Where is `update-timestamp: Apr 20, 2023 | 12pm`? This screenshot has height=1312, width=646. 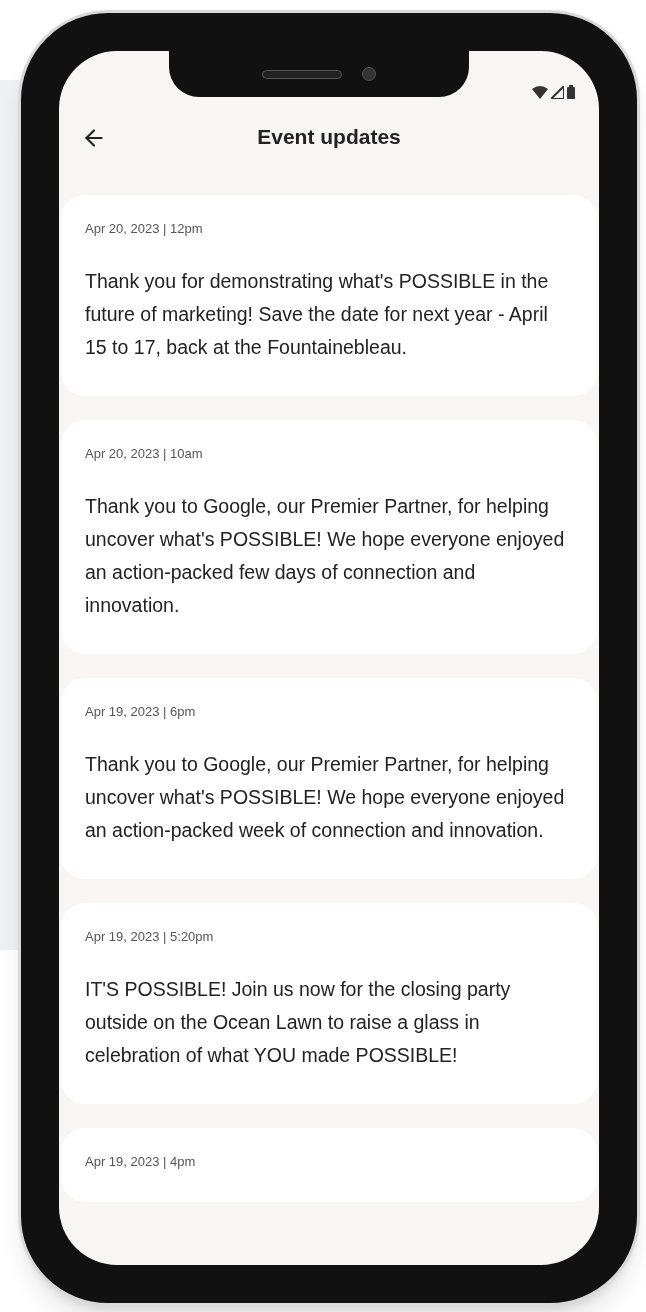
update-timestamp: Apr 20, 2023 | 12pm is located at coordinates (144, 229).